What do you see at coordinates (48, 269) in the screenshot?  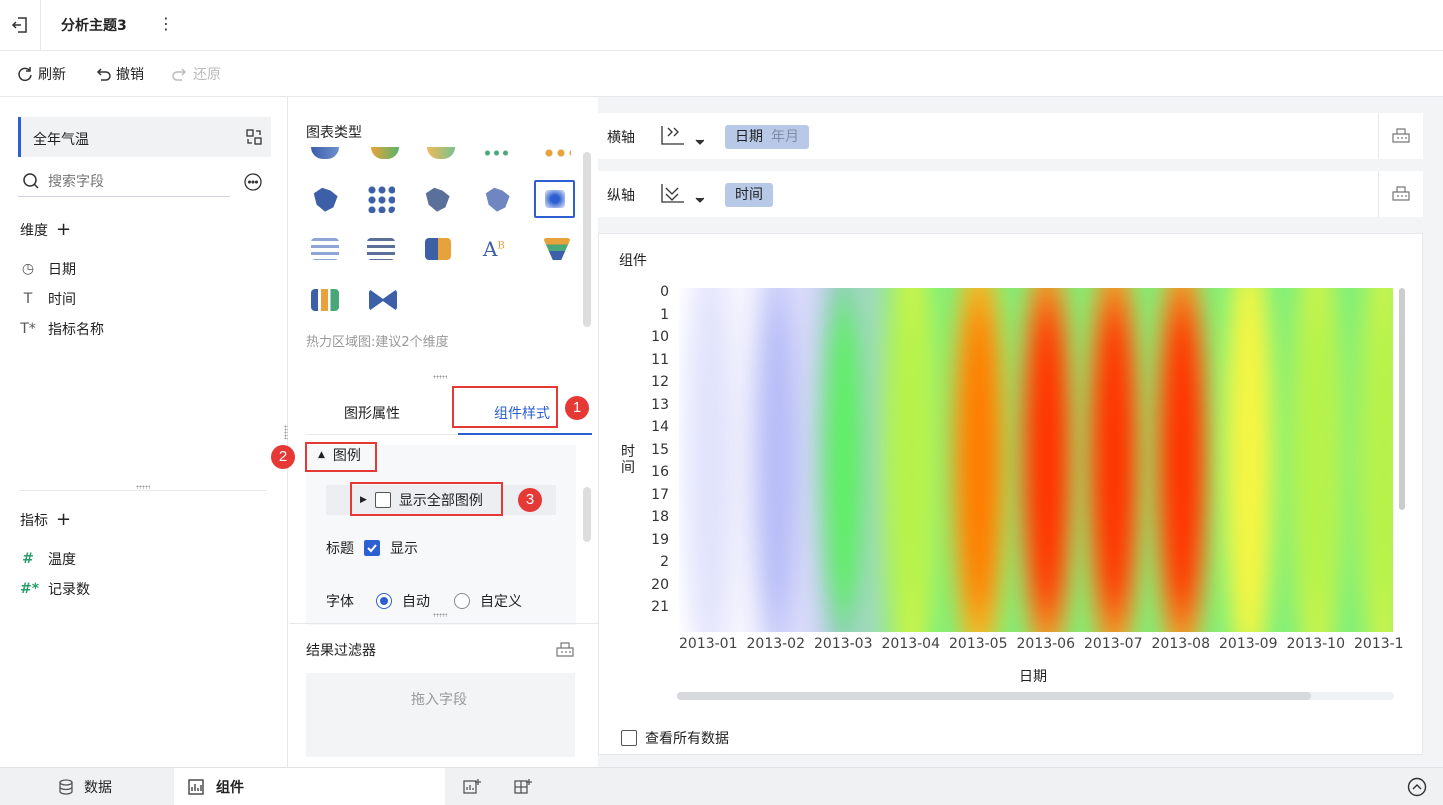 I see `dimension-item-date: ◷ 日期` at bounding box center [48, 269].